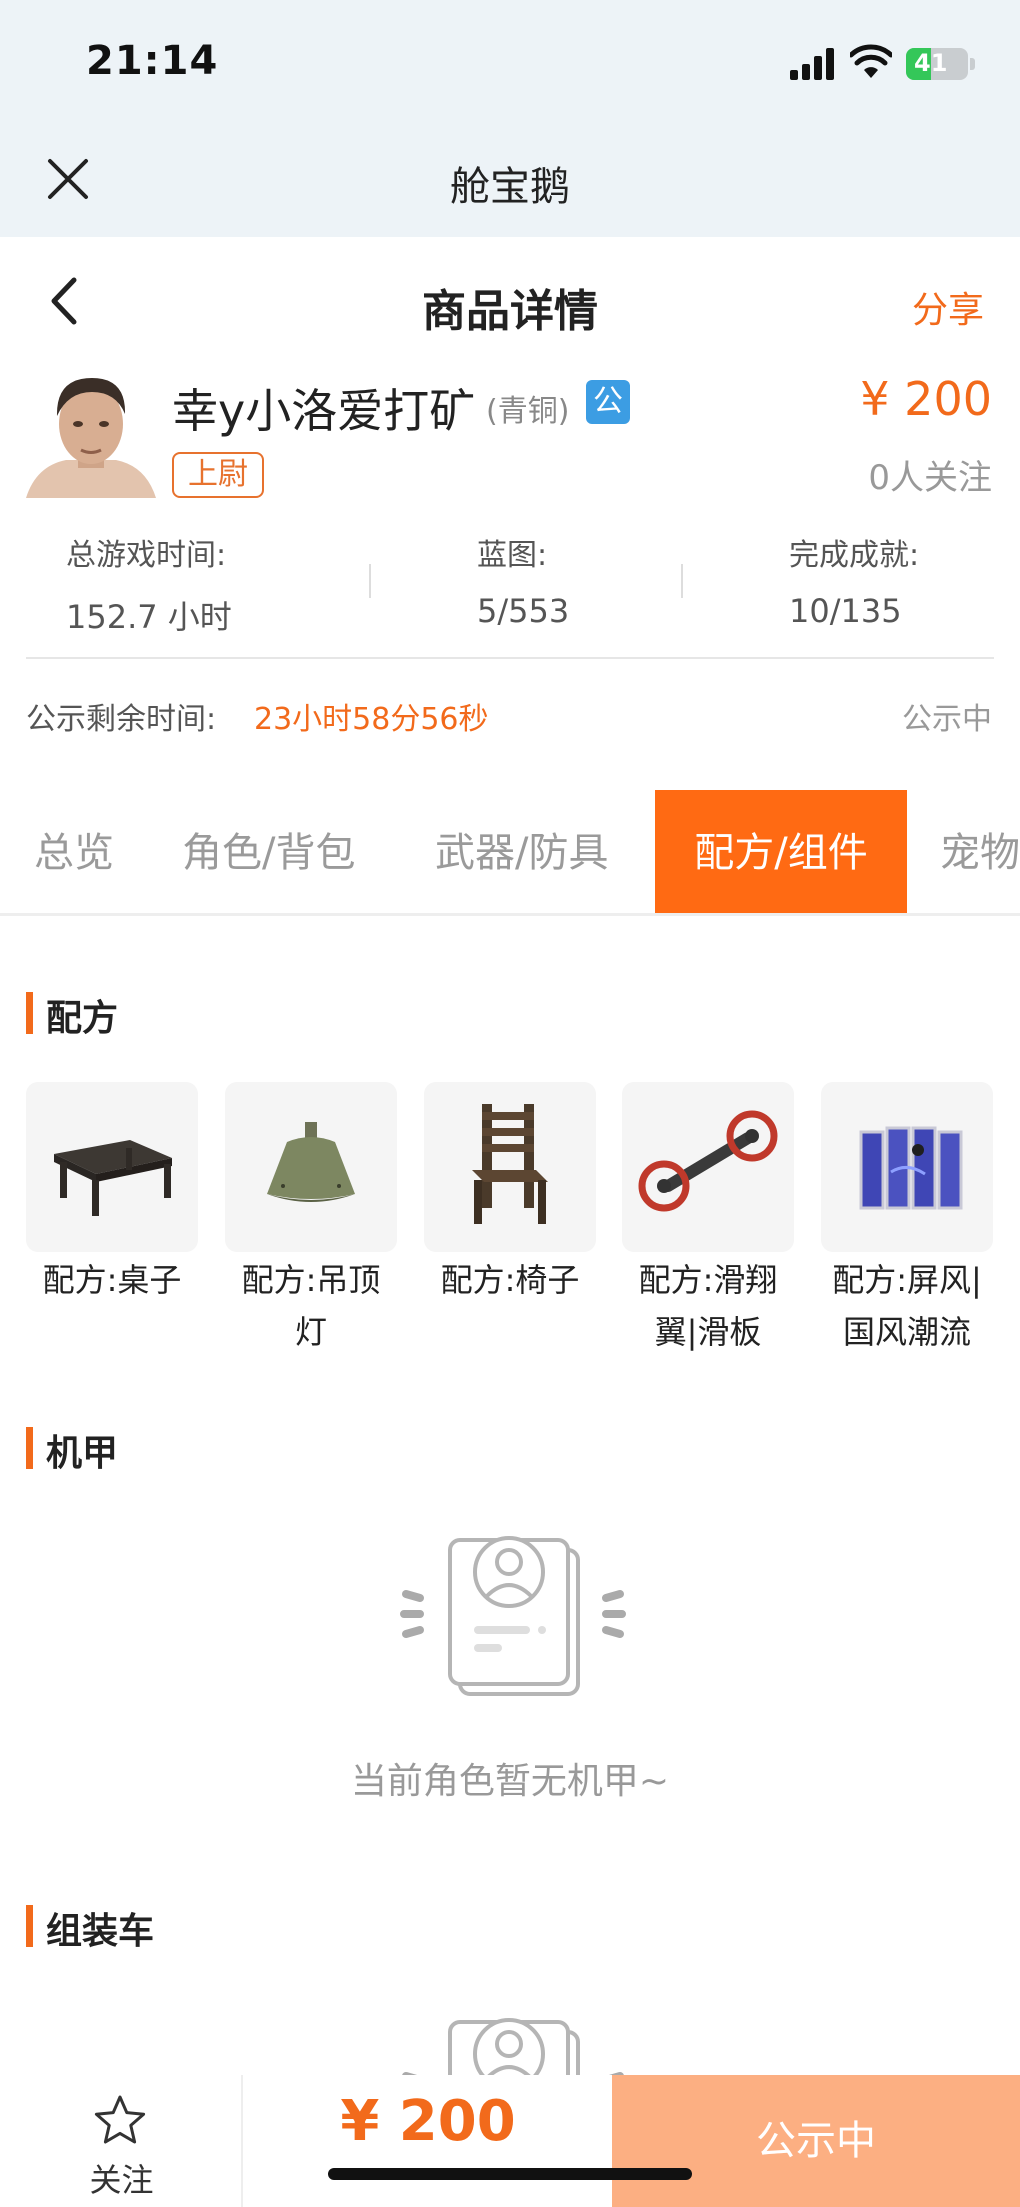  What do you see at coordinates (121, 719) in the screenshot?
I see `notice-label: 公示剩余时间:` at bounding box center [121, 719].